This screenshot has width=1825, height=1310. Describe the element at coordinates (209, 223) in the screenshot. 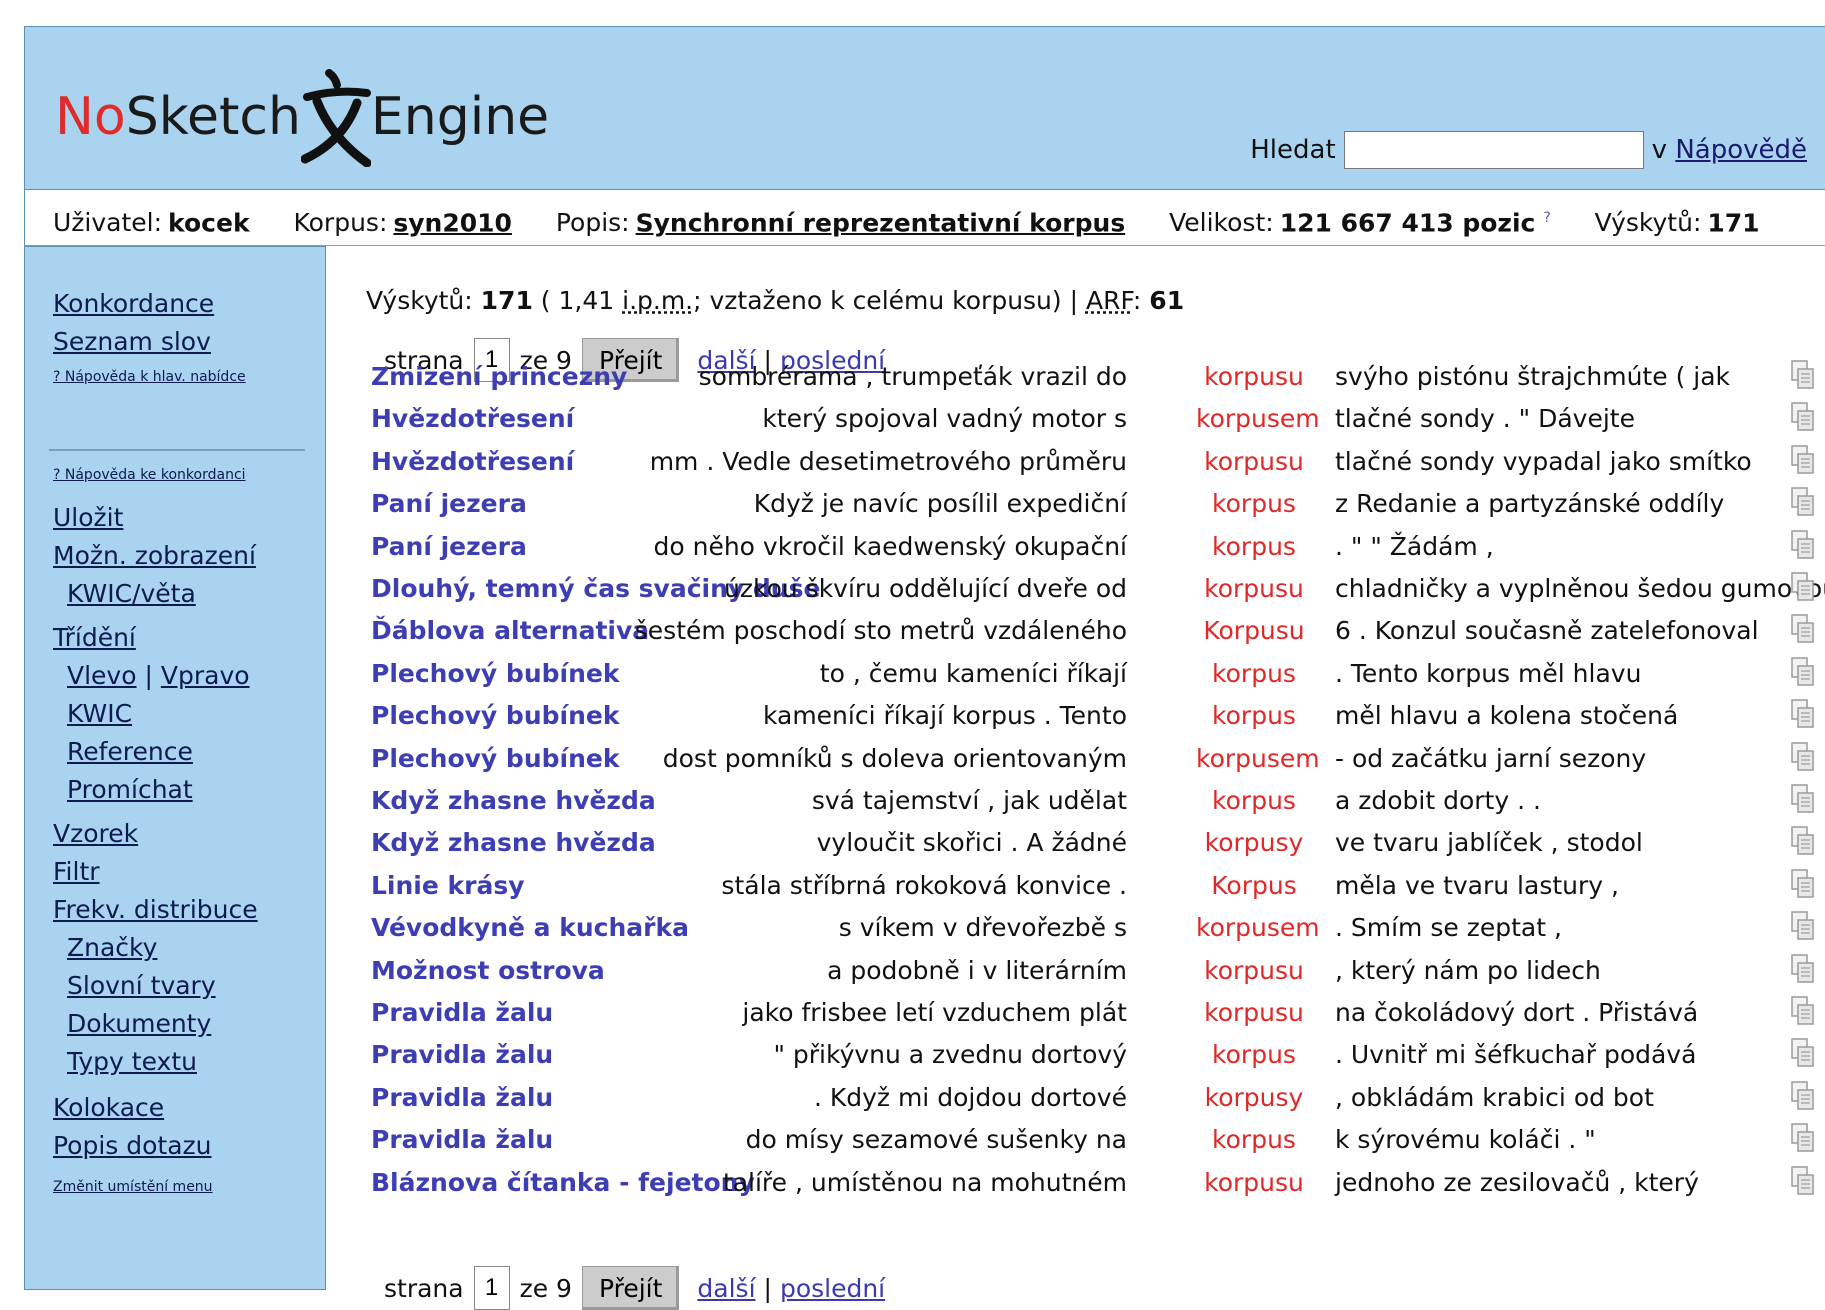

I see `user-name: kocek` at that location.